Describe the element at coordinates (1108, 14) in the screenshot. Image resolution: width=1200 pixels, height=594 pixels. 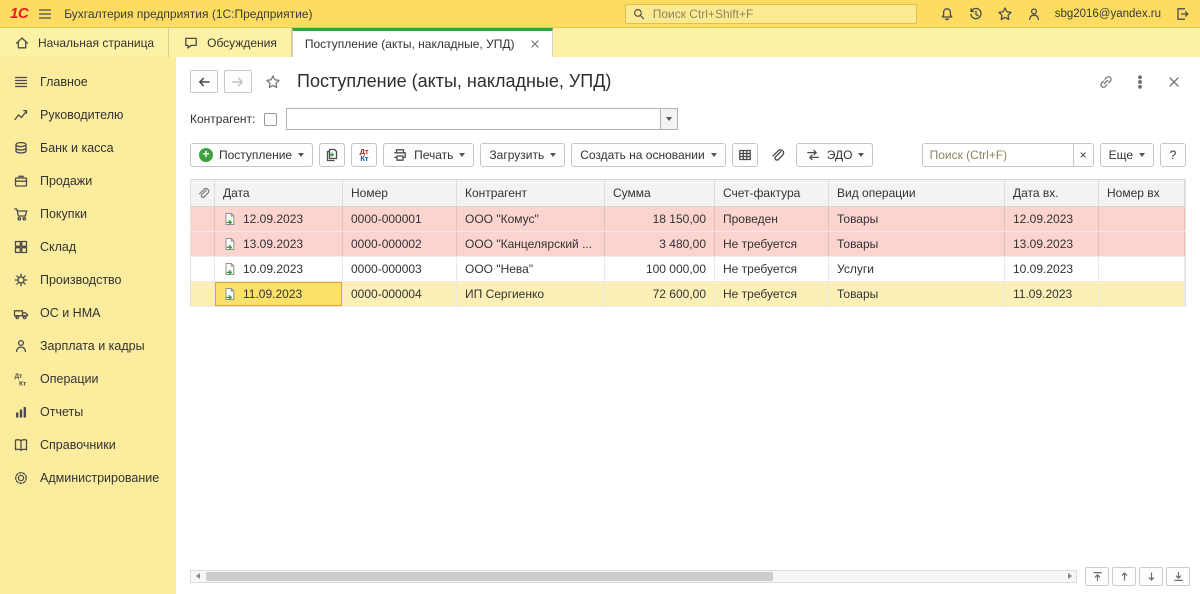
I see `user-email: sbg2016@yandex.ru` at that location.